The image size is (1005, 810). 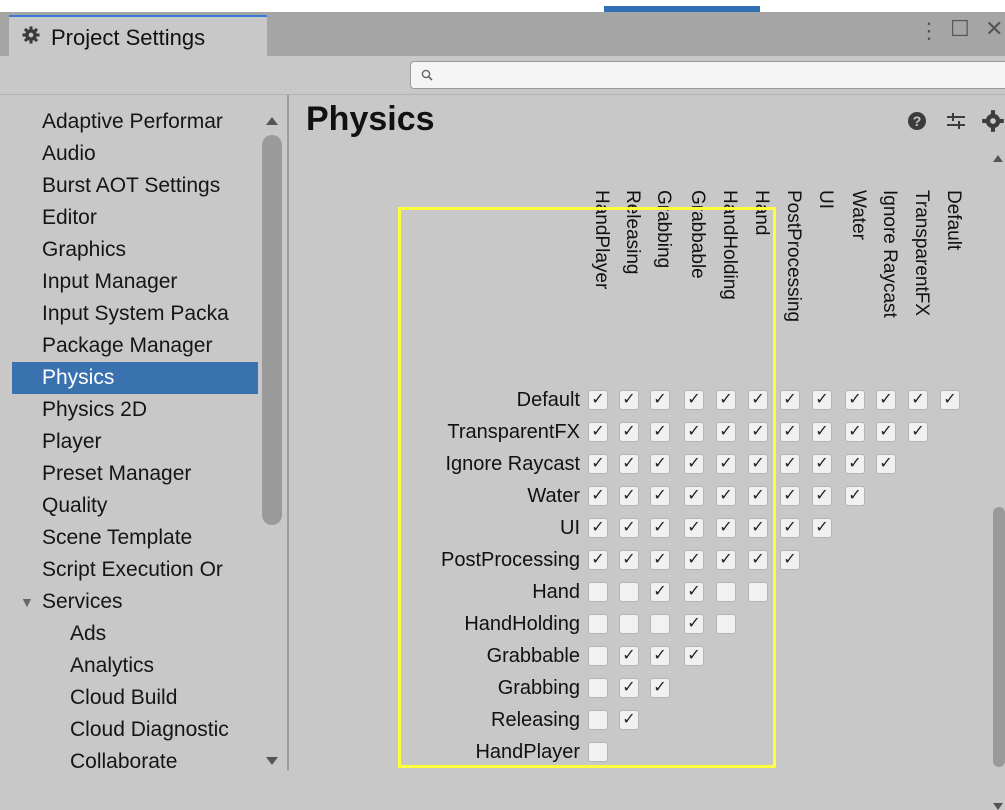 I want to click on sidebar-item-player: Player, so click(x=135, y=442).